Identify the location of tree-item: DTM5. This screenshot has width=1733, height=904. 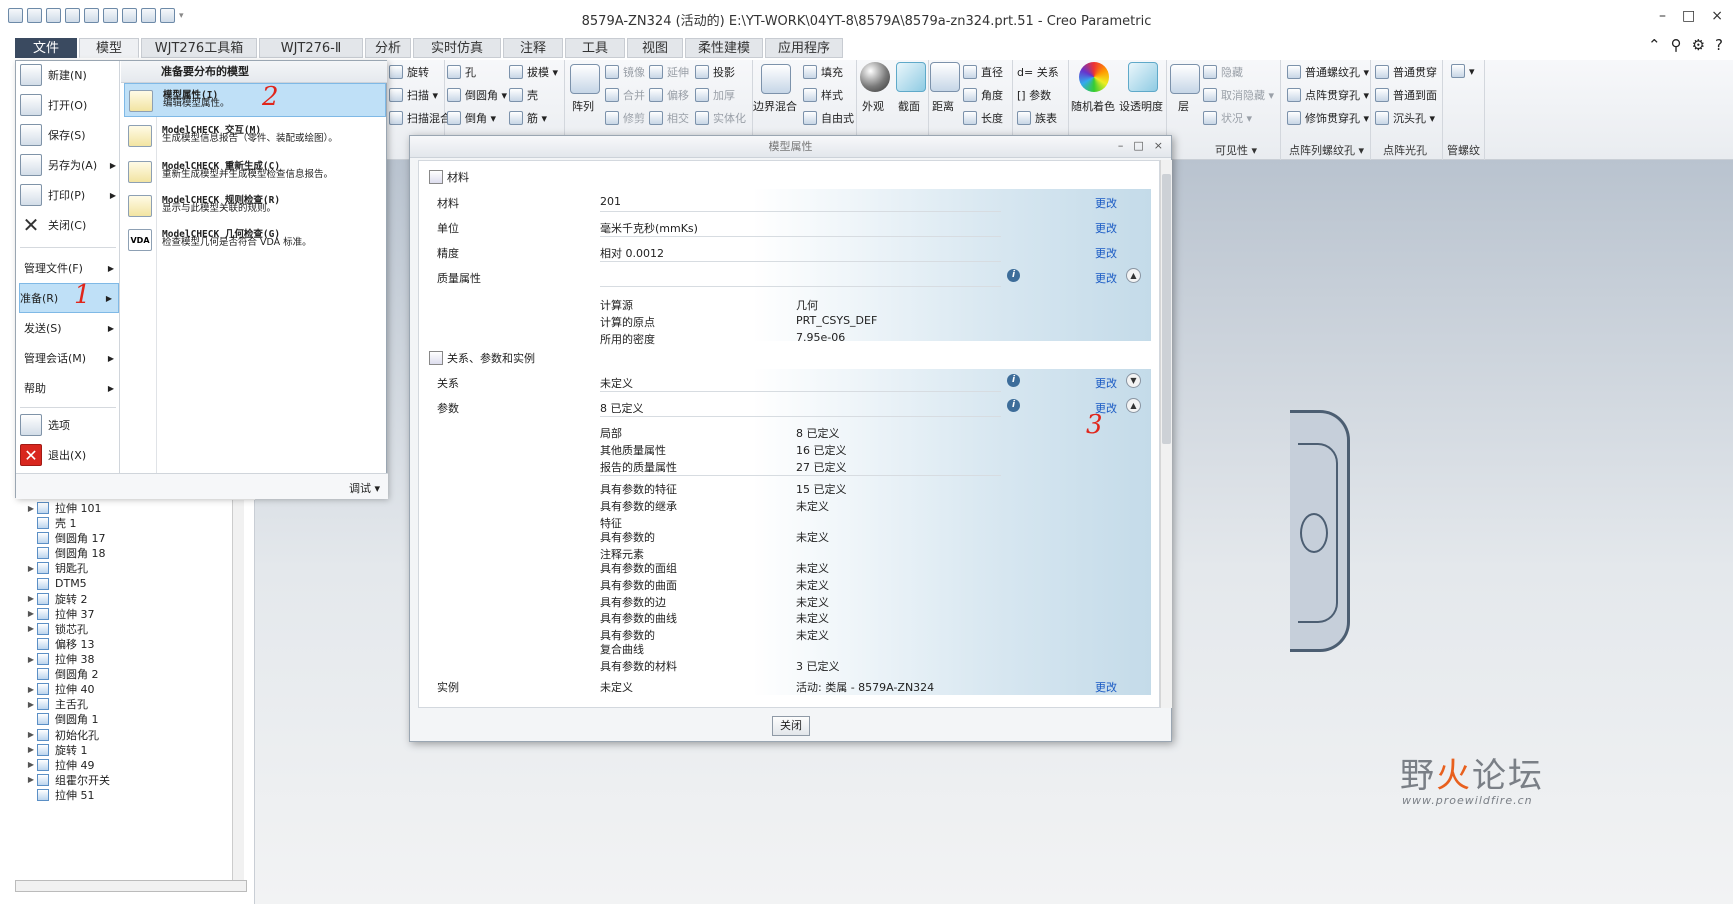
(56, 584).